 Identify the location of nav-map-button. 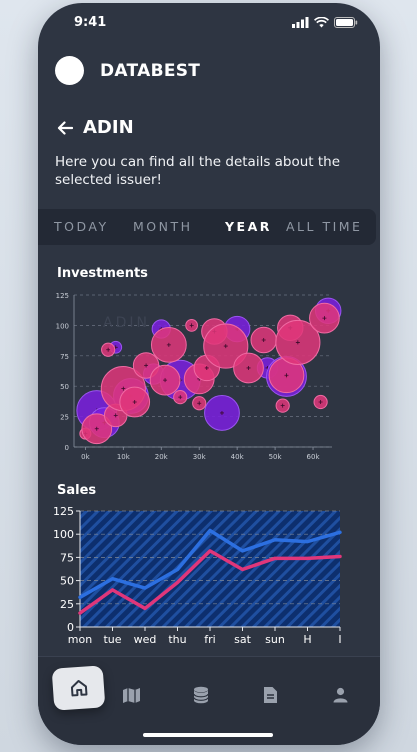
(131, 695).